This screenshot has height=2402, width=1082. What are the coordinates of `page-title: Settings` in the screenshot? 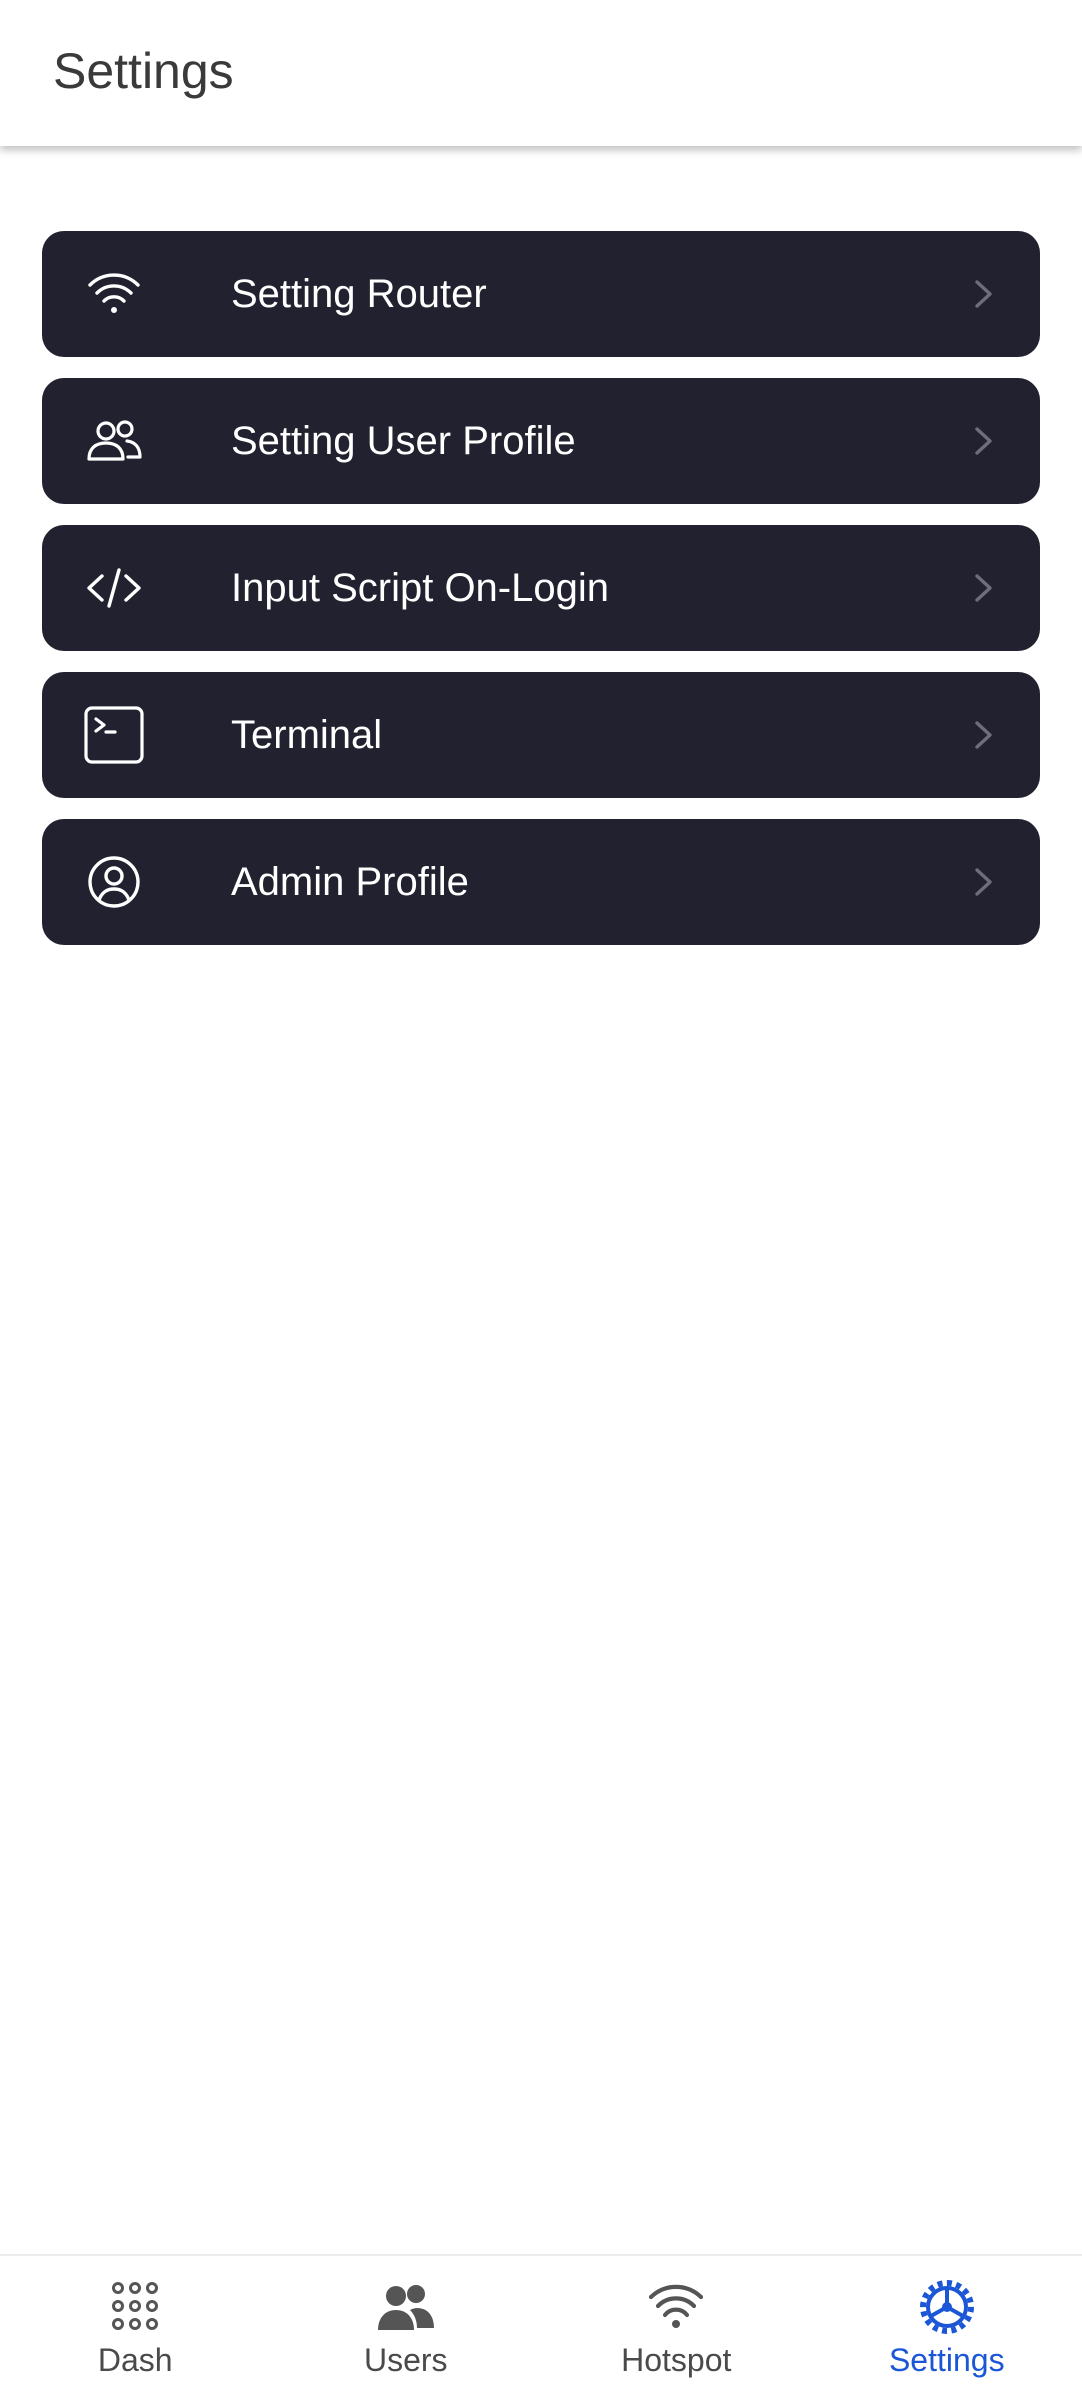 It's located at (143, 71).